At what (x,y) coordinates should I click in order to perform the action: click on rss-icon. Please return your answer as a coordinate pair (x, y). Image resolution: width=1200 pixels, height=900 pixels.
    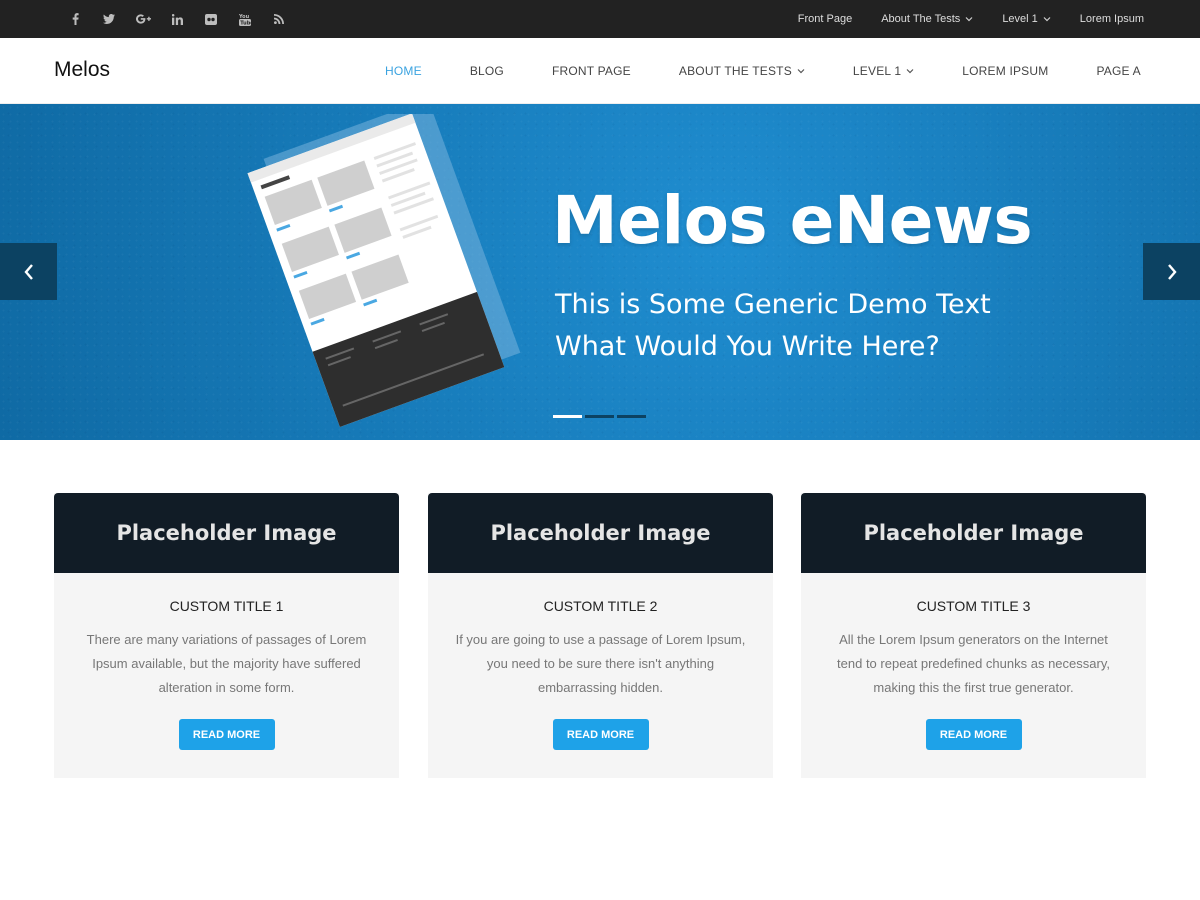
    Looking at the image, I should click on (279, 19).